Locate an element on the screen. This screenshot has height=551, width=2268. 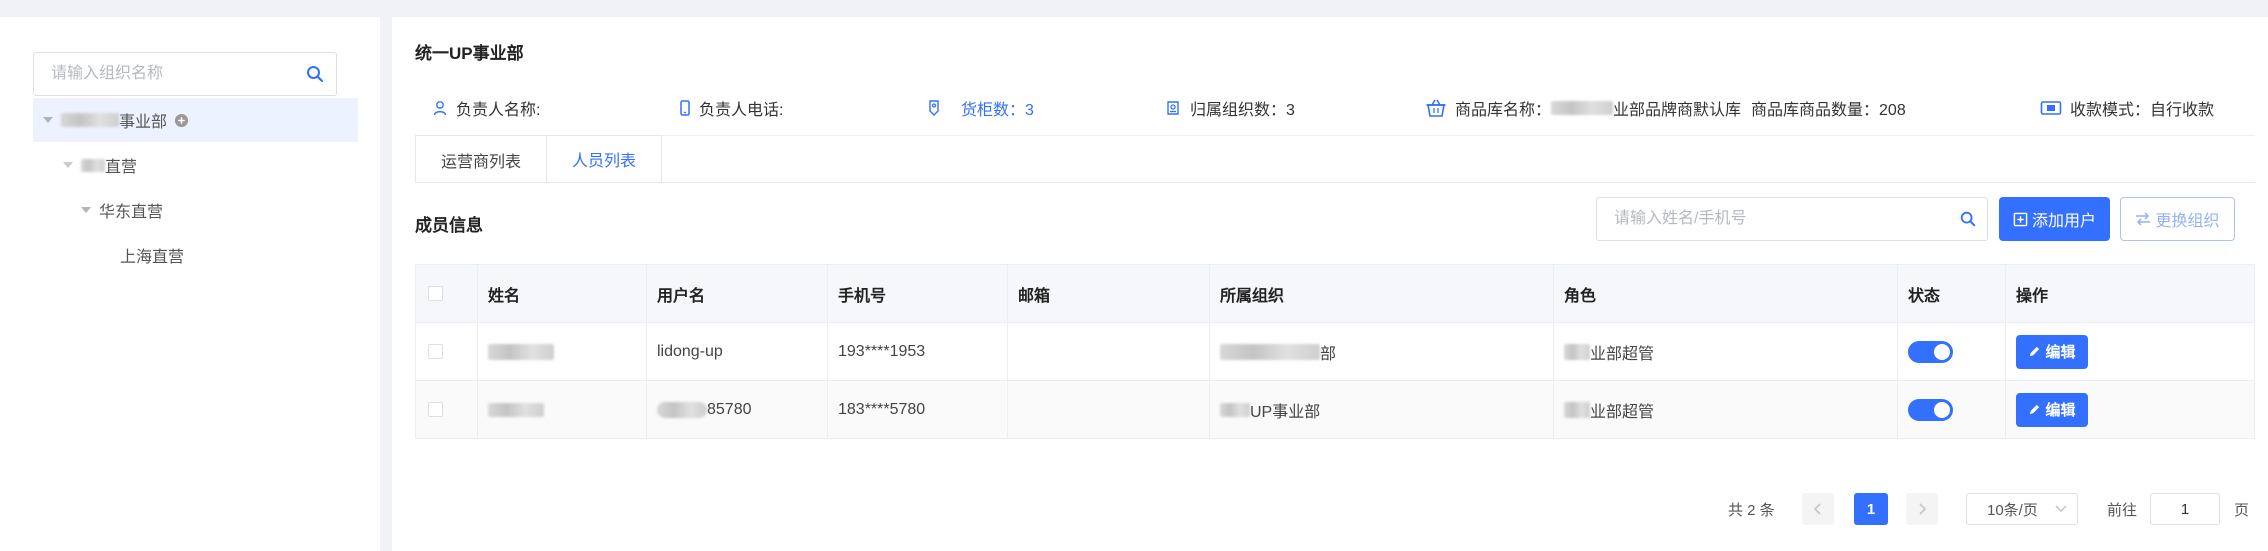
member-search-input is located at coordinates (1779, 219).